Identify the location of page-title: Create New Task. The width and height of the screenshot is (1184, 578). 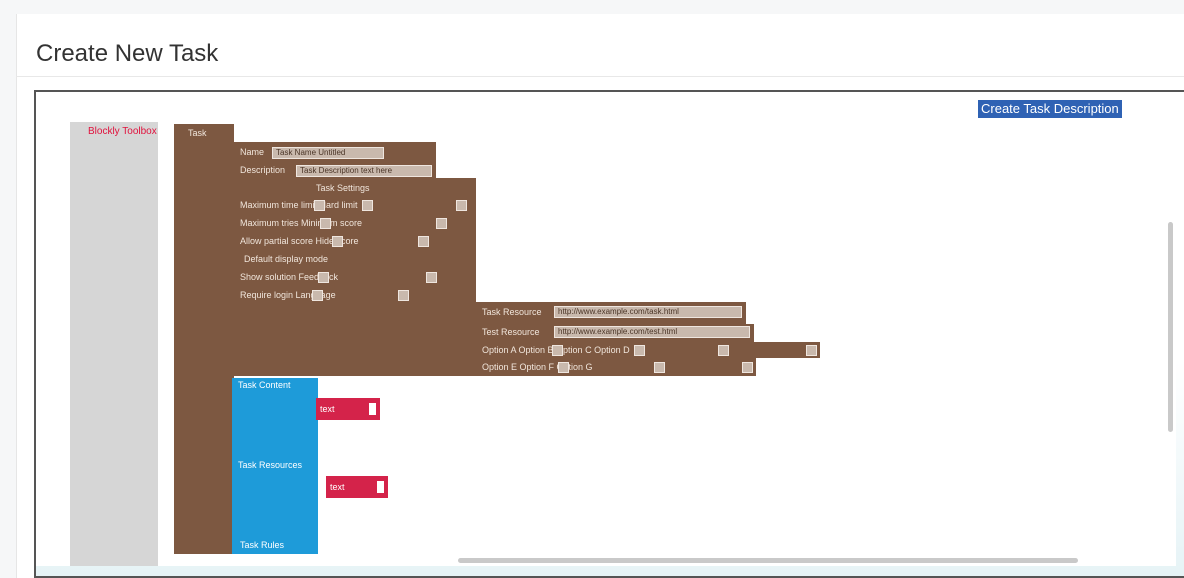
(127, 53).